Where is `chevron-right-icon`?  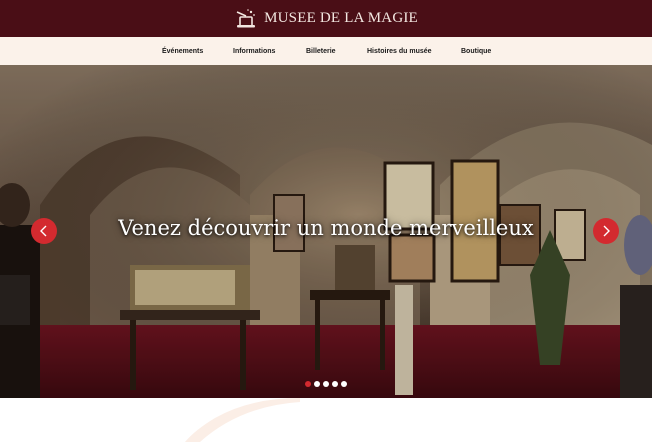
chevron-right-icon is located at coordinates (606, 231).